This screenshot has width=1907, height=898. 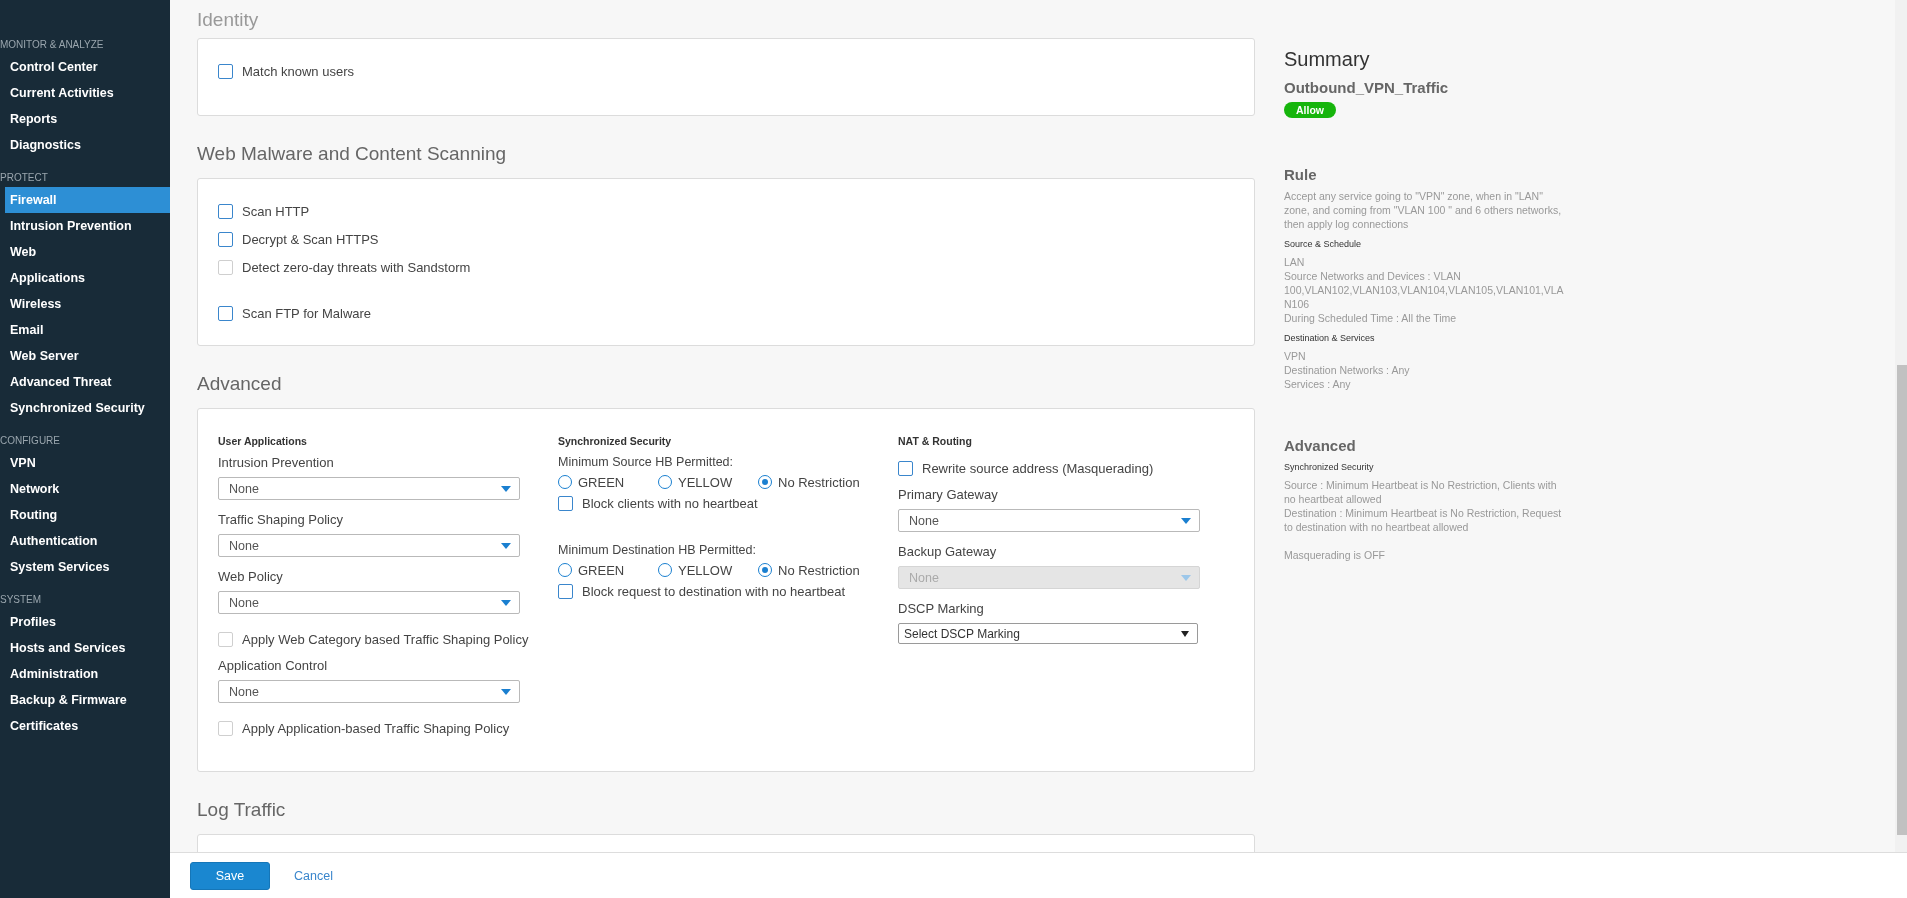 I want to click on summary-line: Masquerading is OFF, so click(x=1335, y=555).